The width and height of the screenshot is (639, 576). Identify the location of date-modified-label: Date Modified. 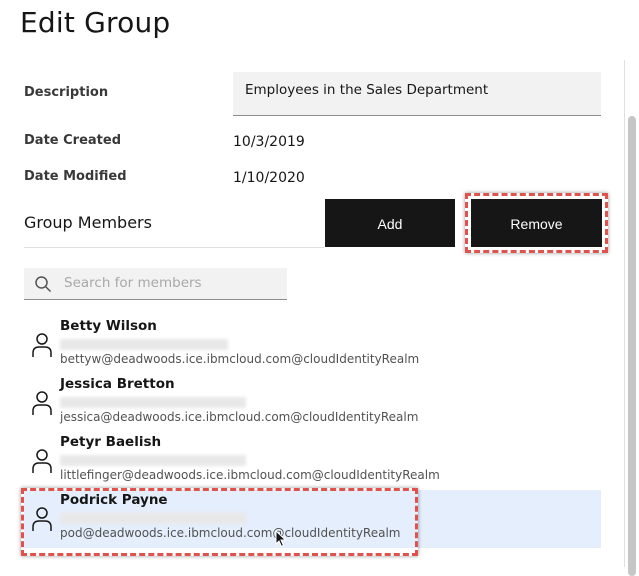
(75, 176).